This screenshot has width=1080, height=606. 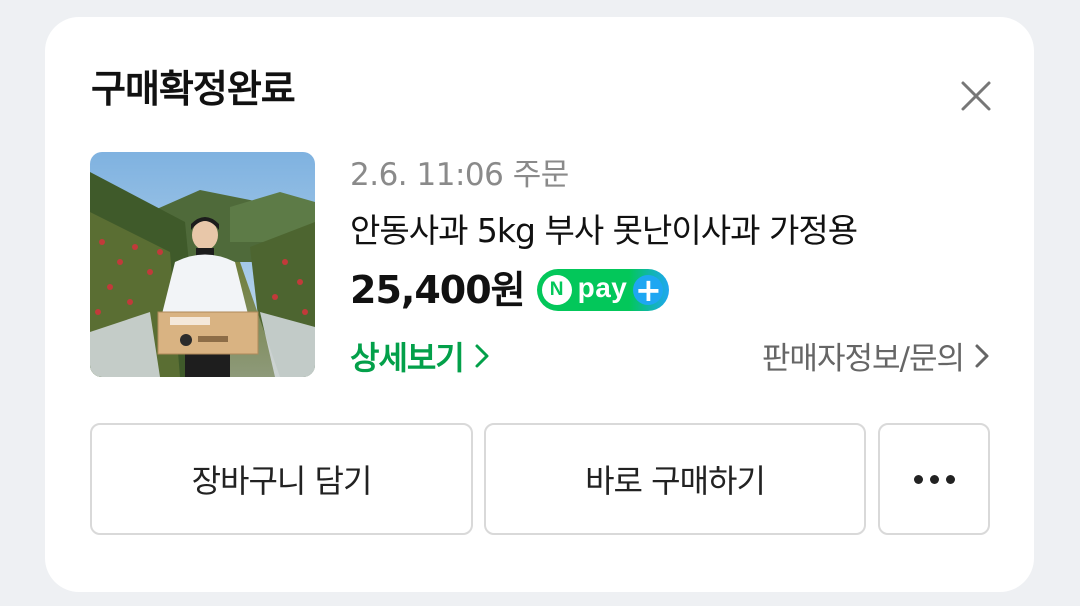 I want to click on close-button, so click(x=976, y=96).